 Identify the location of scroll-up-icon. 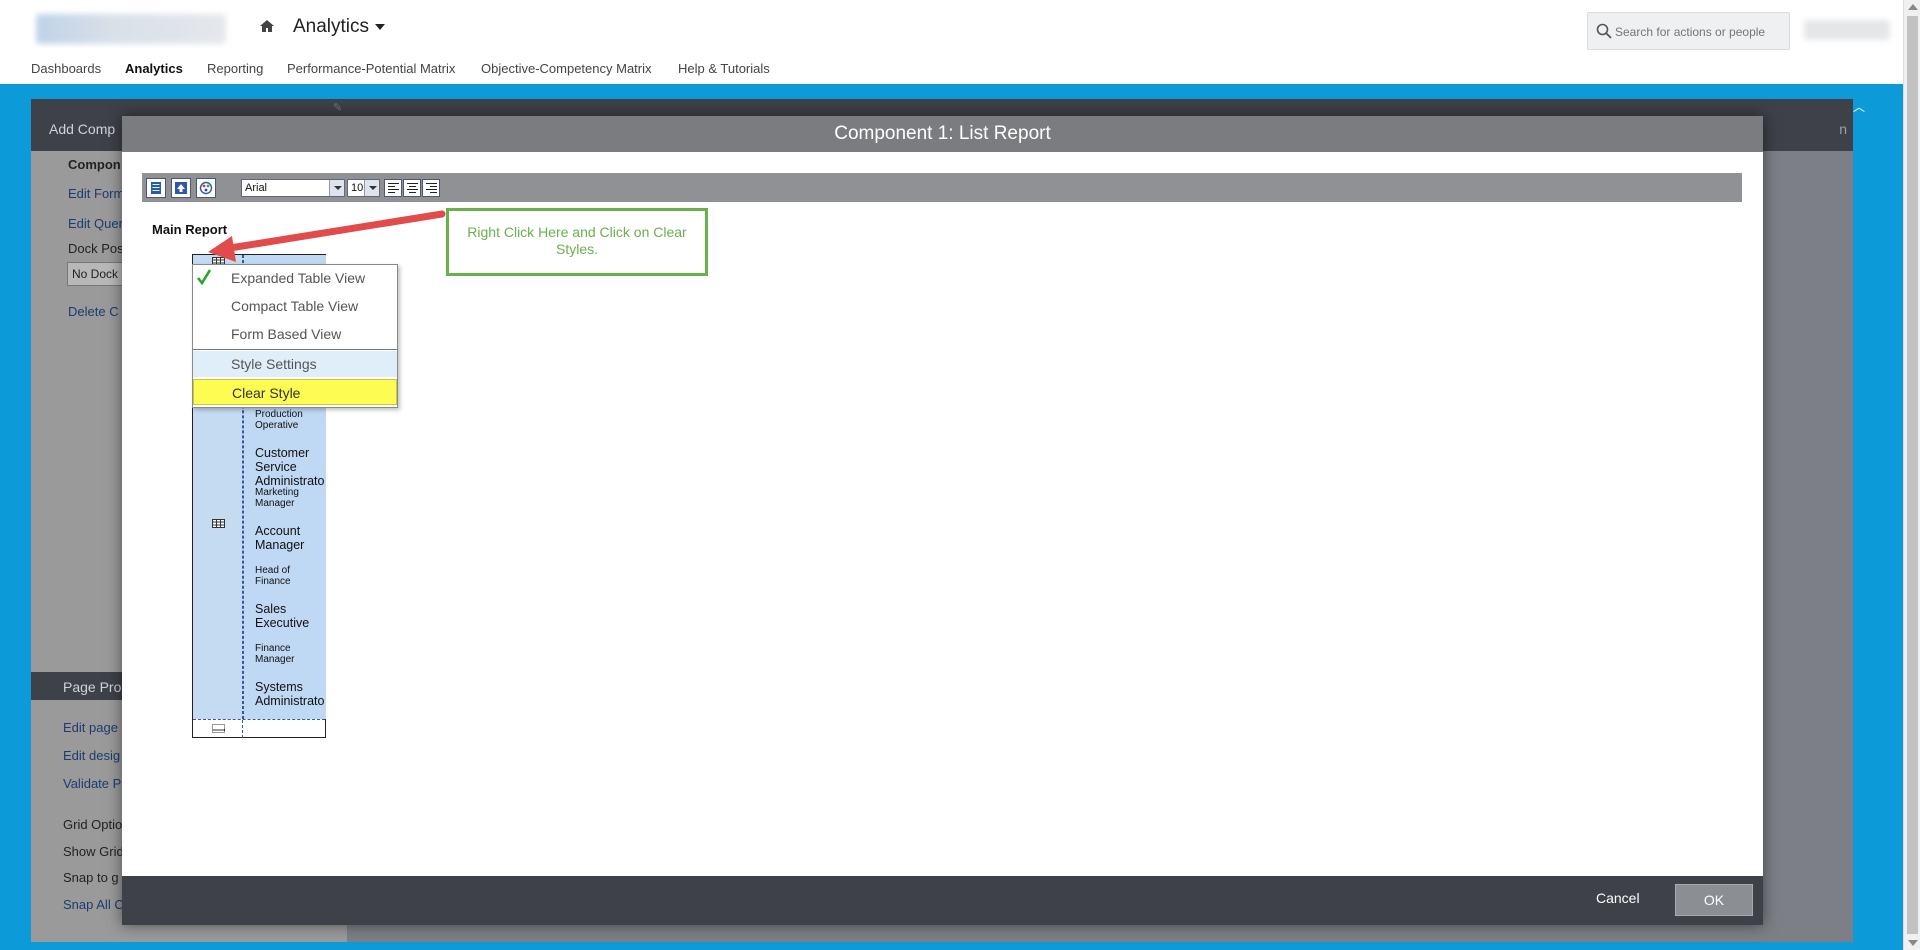
(1913, 7).